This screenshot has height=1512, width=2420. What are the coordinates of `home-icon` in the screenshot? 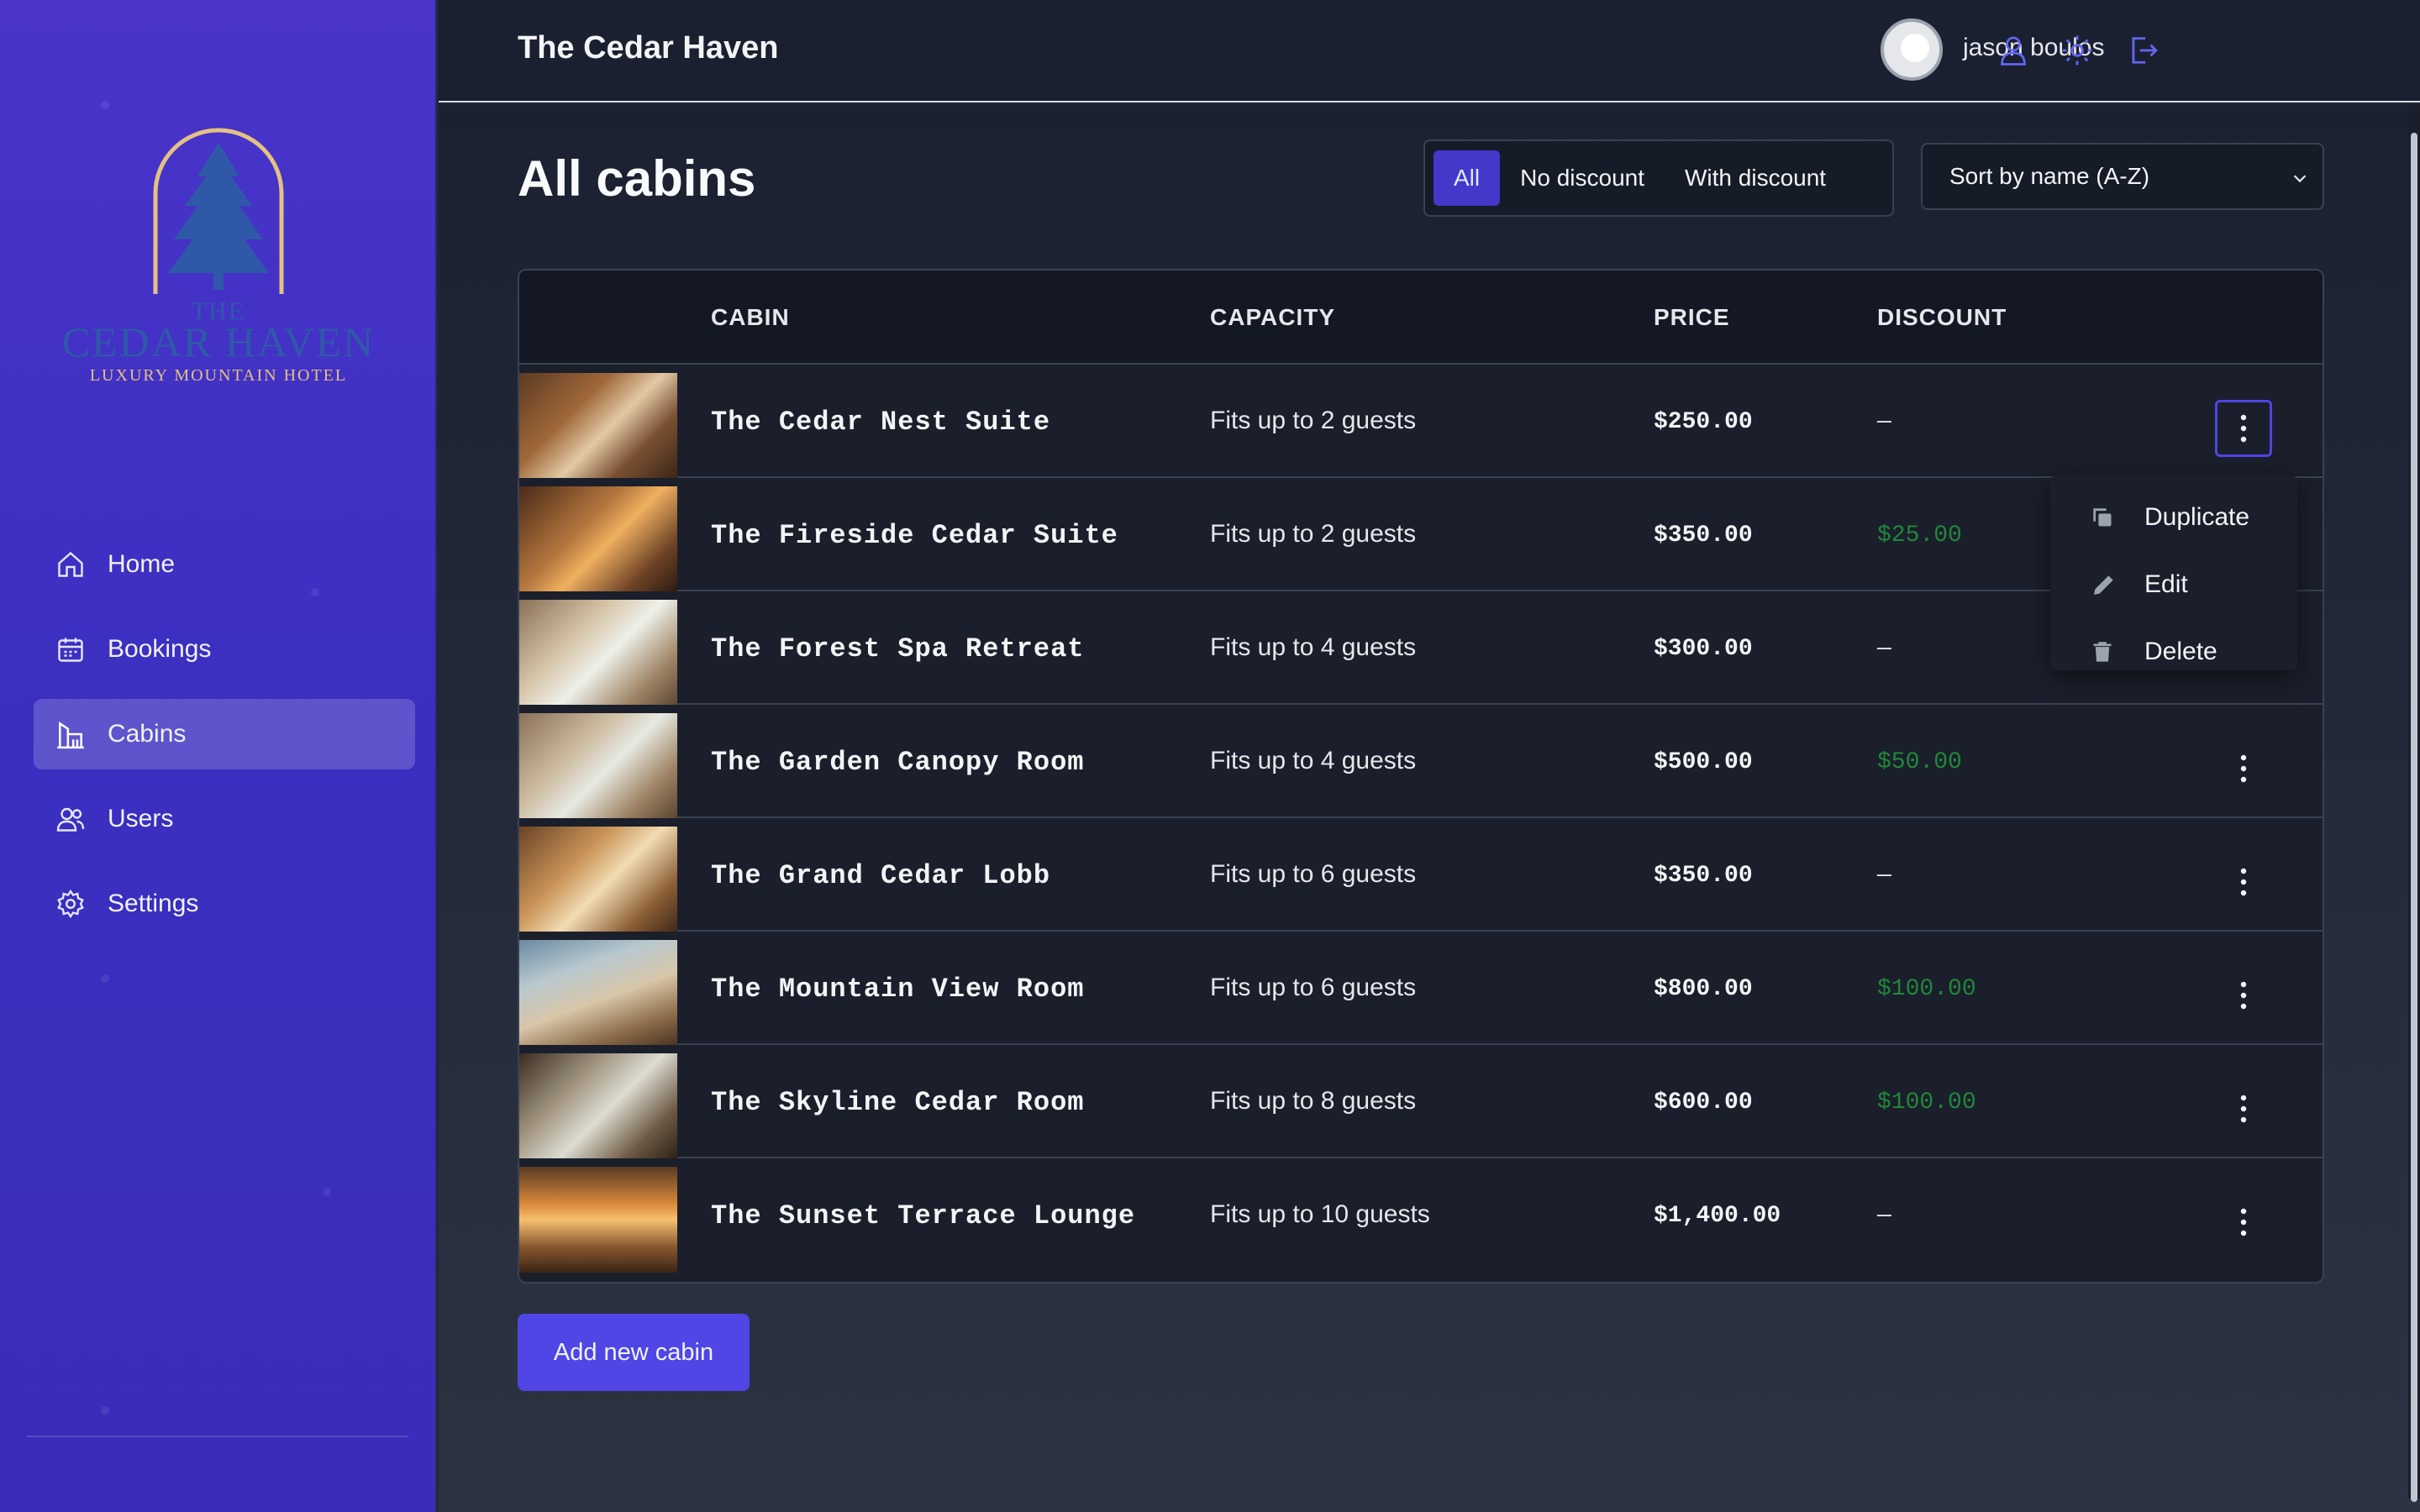 It's located at (70, 564).